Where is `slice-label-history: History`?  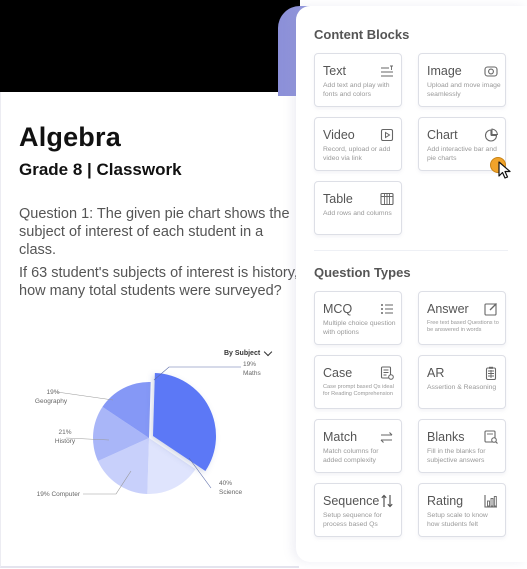 slice-label-history: History is located at coordinates (65, 441).